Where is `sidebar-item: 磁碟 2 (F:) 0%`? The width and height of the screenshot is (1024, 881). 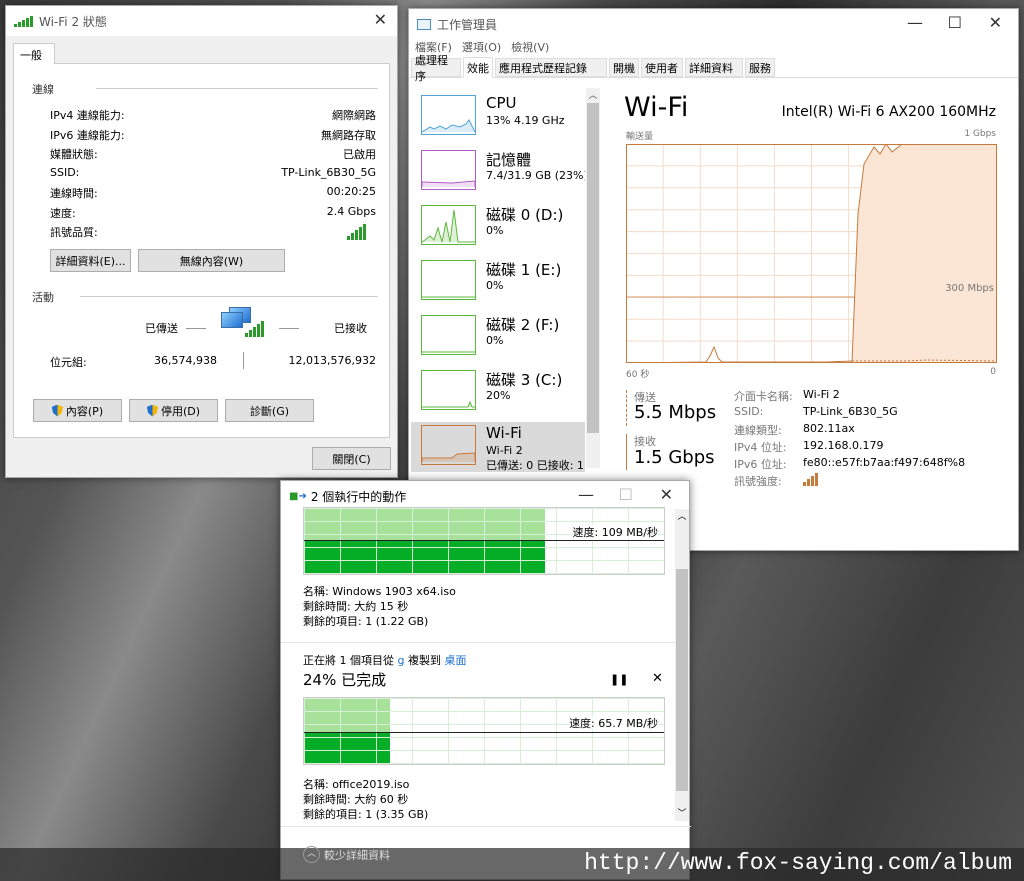
sidebar-item: 磁碟 2 (F:) 0% is located at coordinates (498, 337).